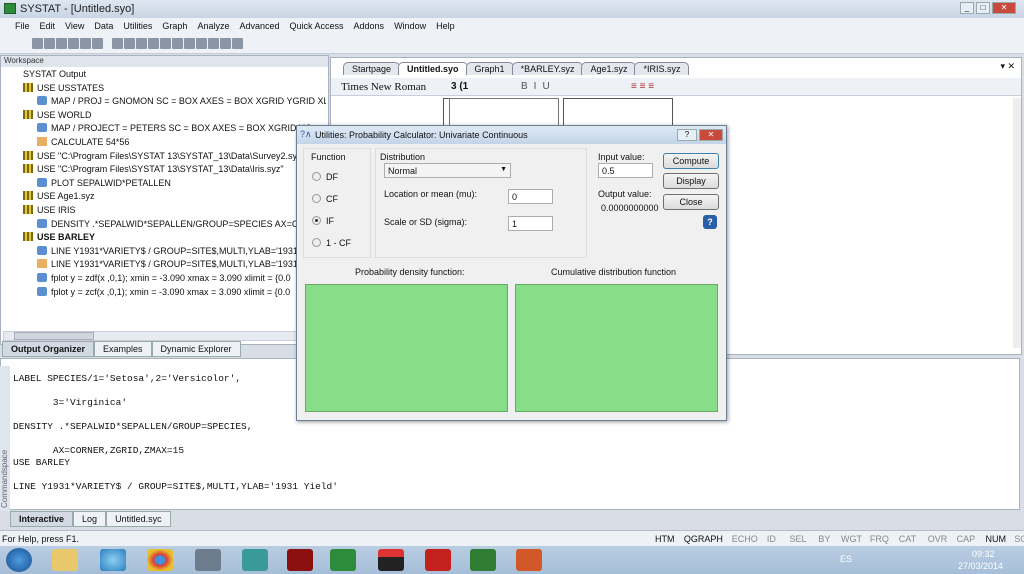 The image size is (1024, 574). Describe the element at coordinates (138, 519) in the screenshot. I see `tab-untitled-syc: Untitled.syc` at that location.